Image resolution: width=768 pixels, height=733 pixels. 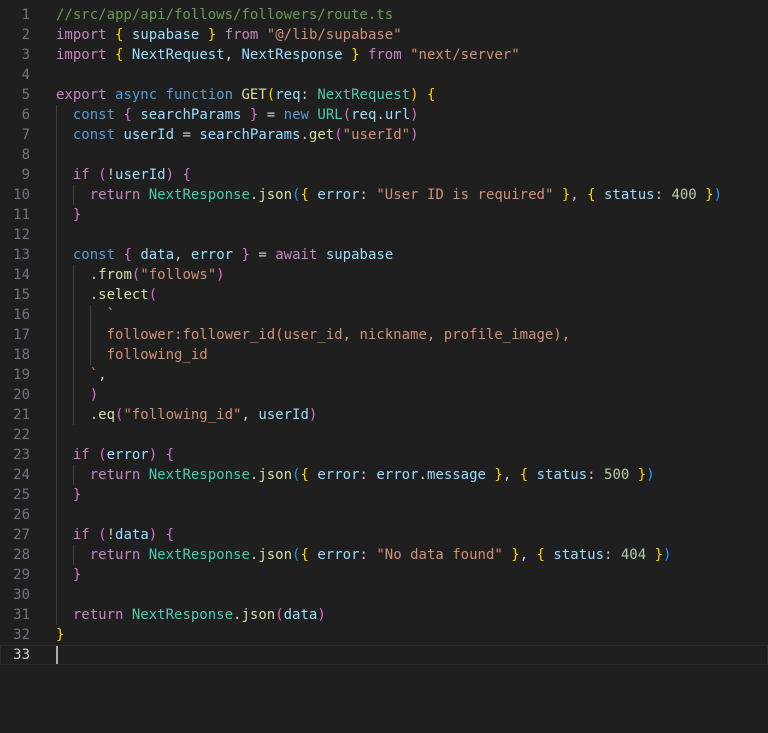 I want to click on line-number: 25, so click(x=21, y=495).